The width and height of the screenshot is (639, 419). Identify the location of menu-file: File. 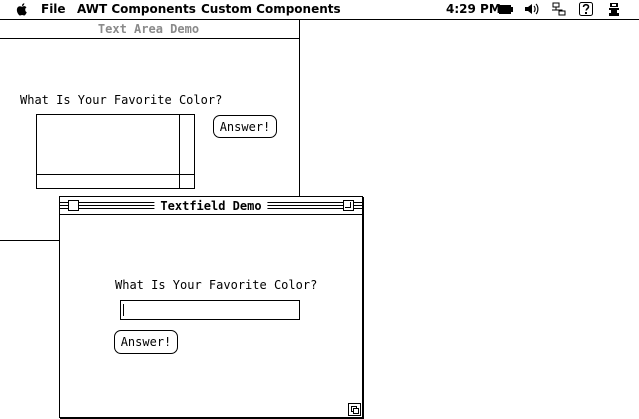
(53, 9).